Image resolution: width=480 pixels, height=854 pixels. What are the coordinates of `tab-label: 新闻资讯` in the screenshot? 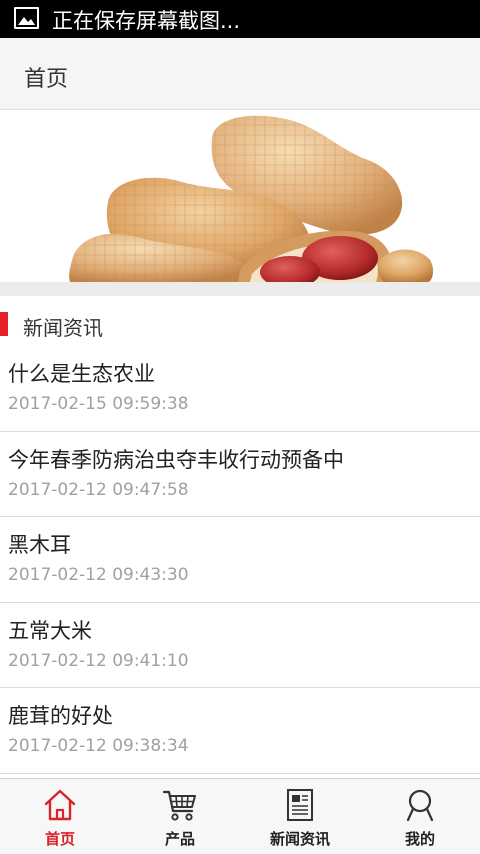 It's located at (299, 839).